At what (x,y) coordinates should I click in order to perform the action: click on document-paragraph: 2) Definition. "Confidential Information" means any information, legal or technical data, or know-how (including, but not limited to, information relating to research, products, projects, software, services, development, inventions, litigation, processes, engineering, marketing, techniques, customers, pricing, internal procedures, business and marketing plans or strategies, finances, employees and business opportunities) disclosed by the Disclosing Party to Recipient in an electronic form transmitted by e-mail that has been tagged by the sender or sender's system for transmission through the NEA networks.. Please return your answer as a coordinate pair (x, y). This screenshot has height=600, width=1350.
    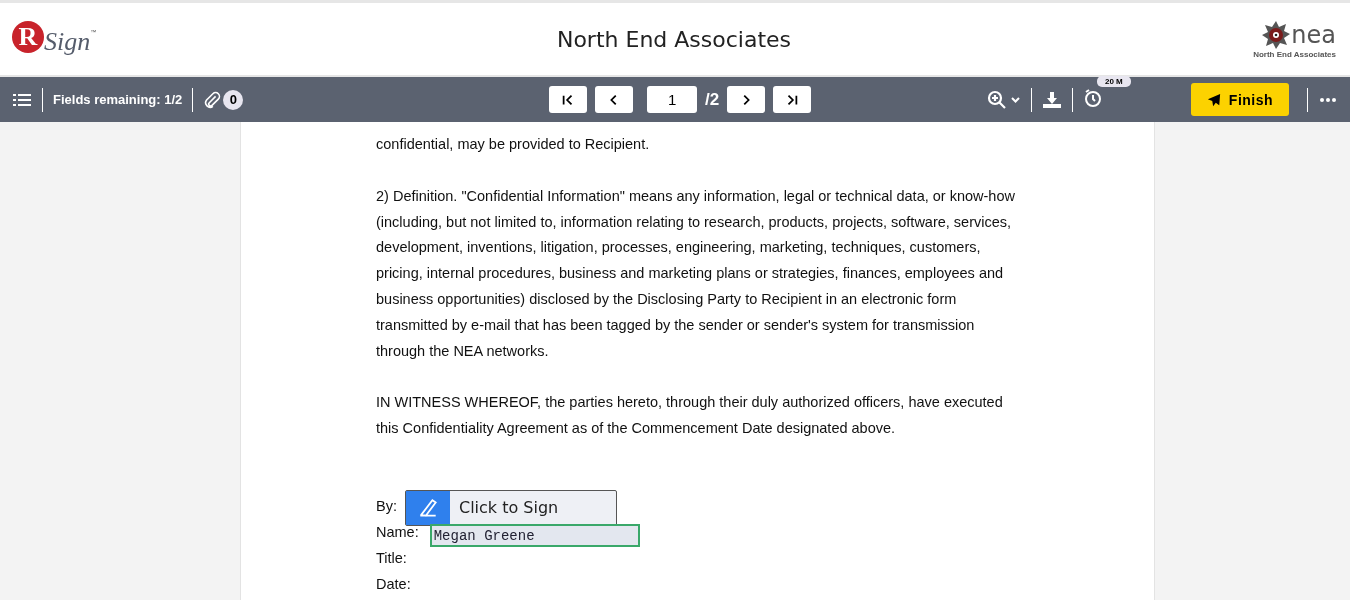
    Looking at the image, I should click on (696, 273).